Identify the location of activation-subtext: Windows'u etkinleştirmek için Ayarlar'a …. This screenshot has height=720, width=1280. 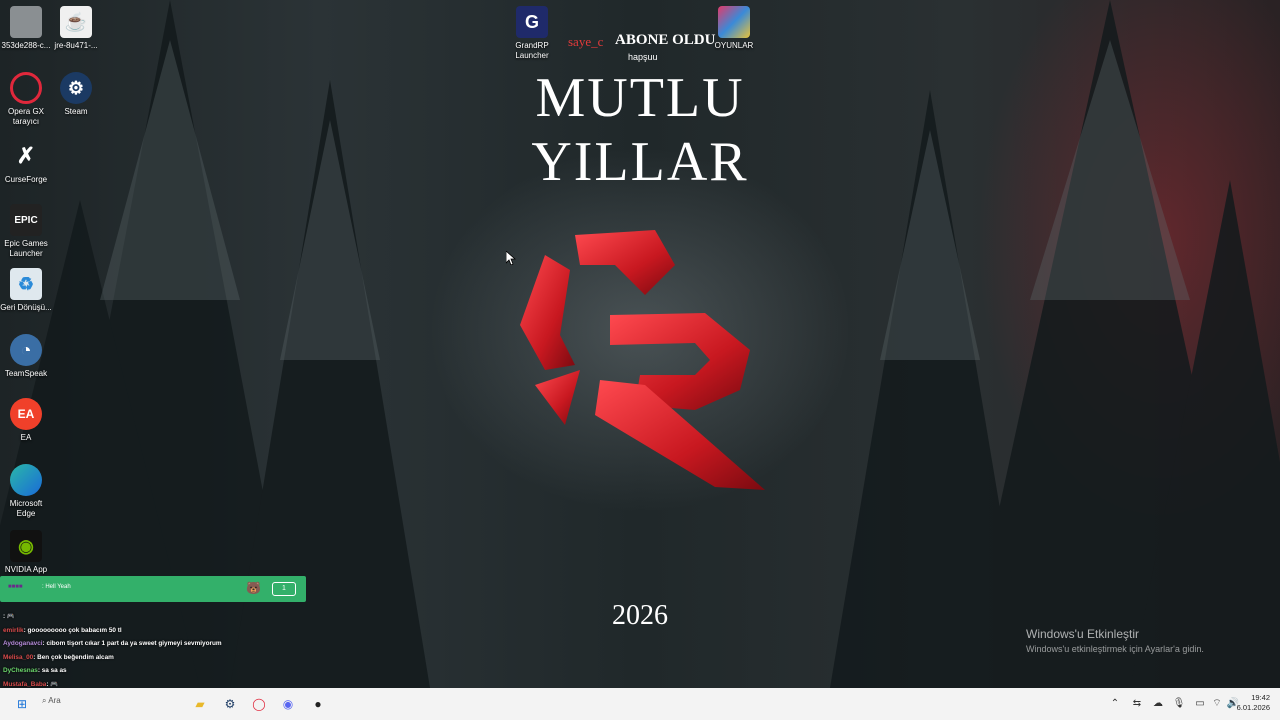
(1115, 649).